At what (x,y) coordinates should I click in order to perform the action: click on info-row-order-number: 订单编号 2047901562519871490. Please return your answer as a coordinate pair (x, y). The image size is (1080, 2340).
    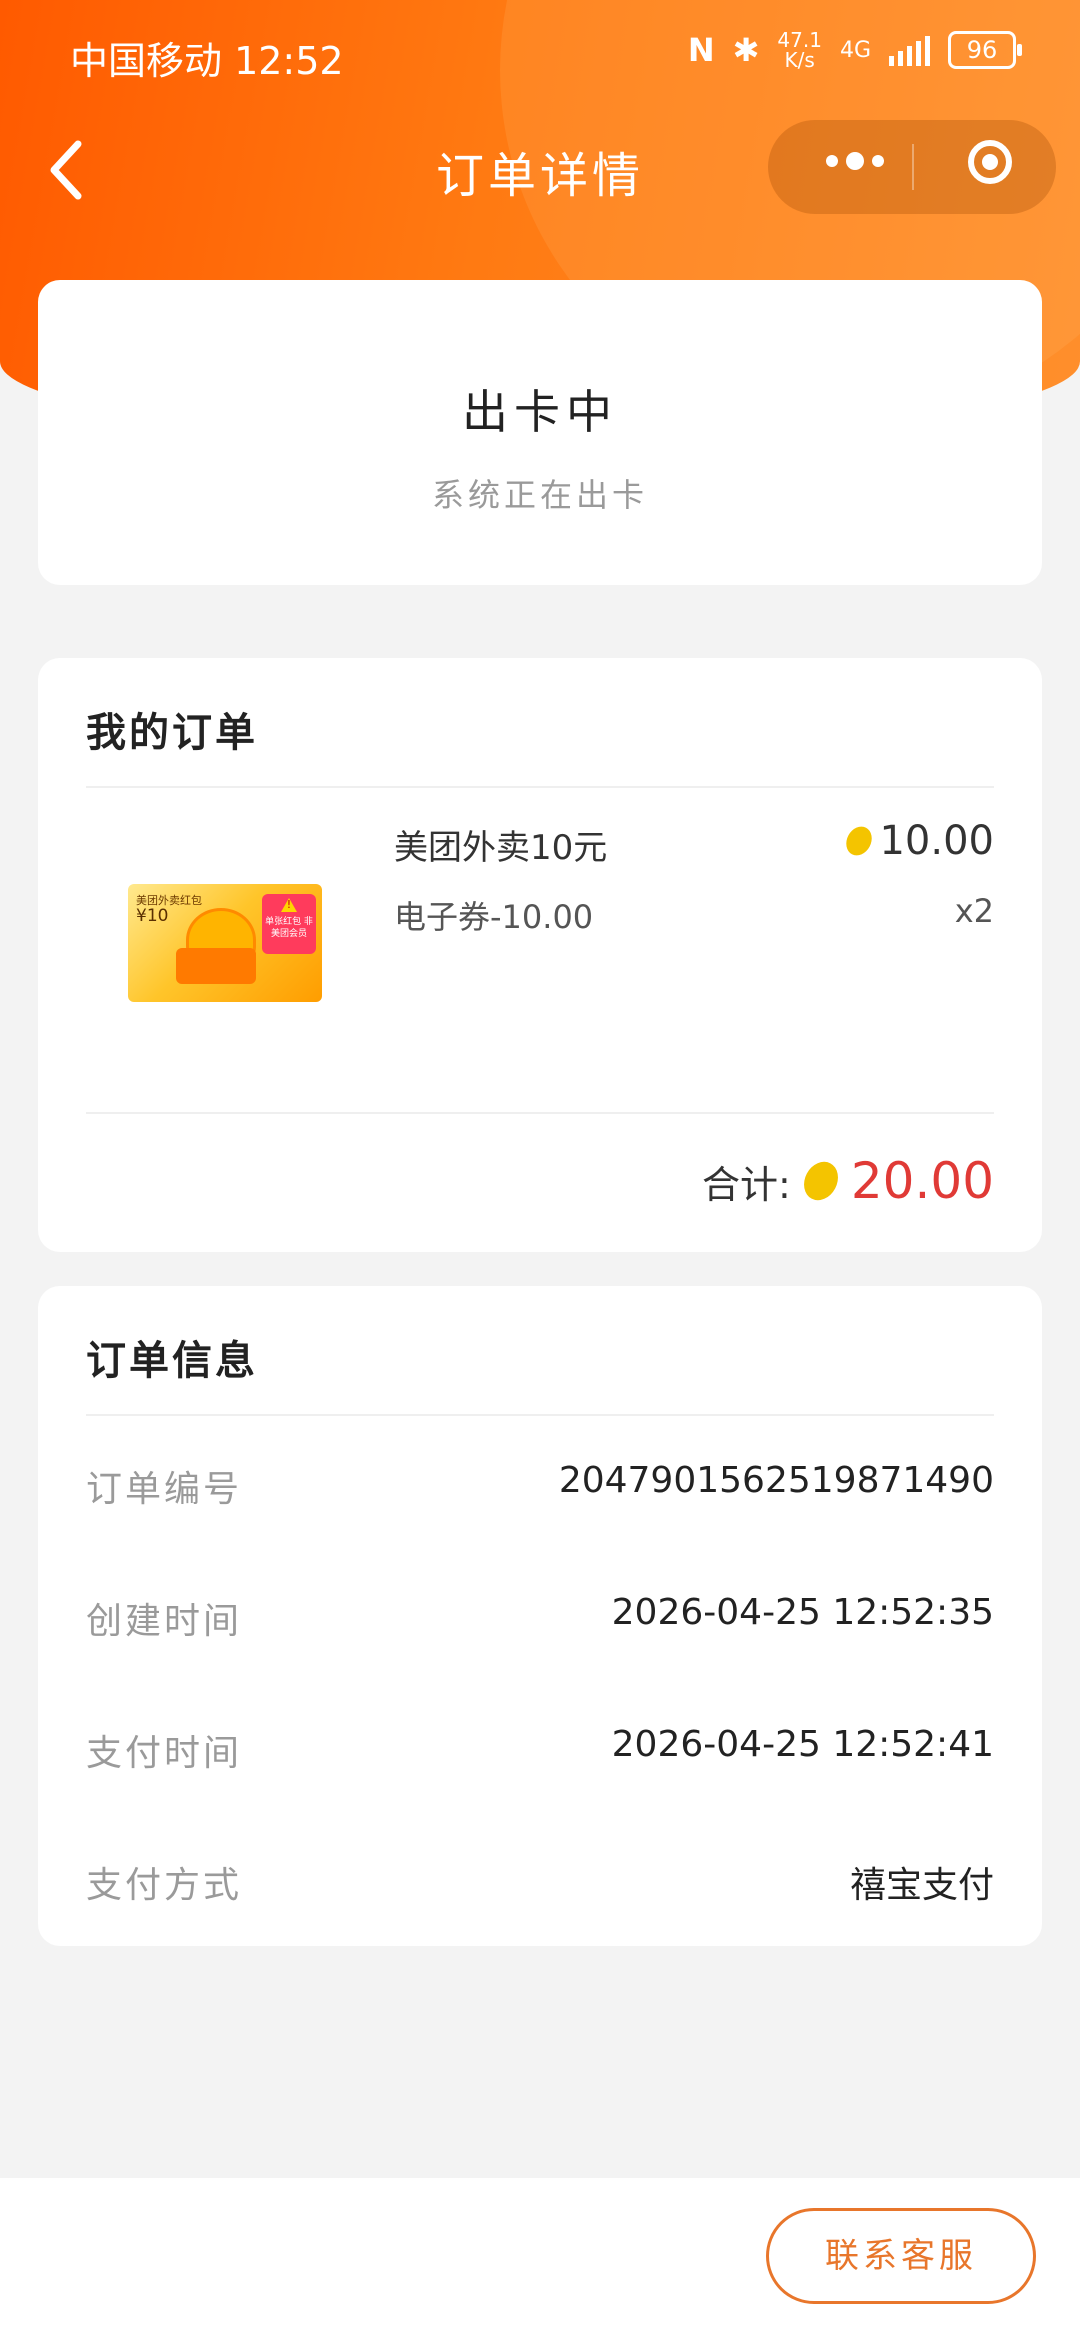
    Looking at the image, I should click on (540, 1490).